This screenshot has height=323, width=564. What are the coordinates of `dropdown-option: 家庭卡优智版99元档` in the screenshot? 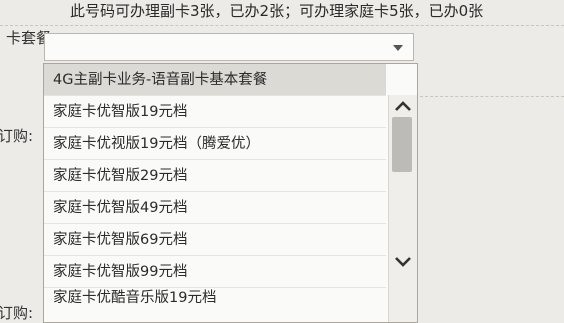 It's located at (215, 272).